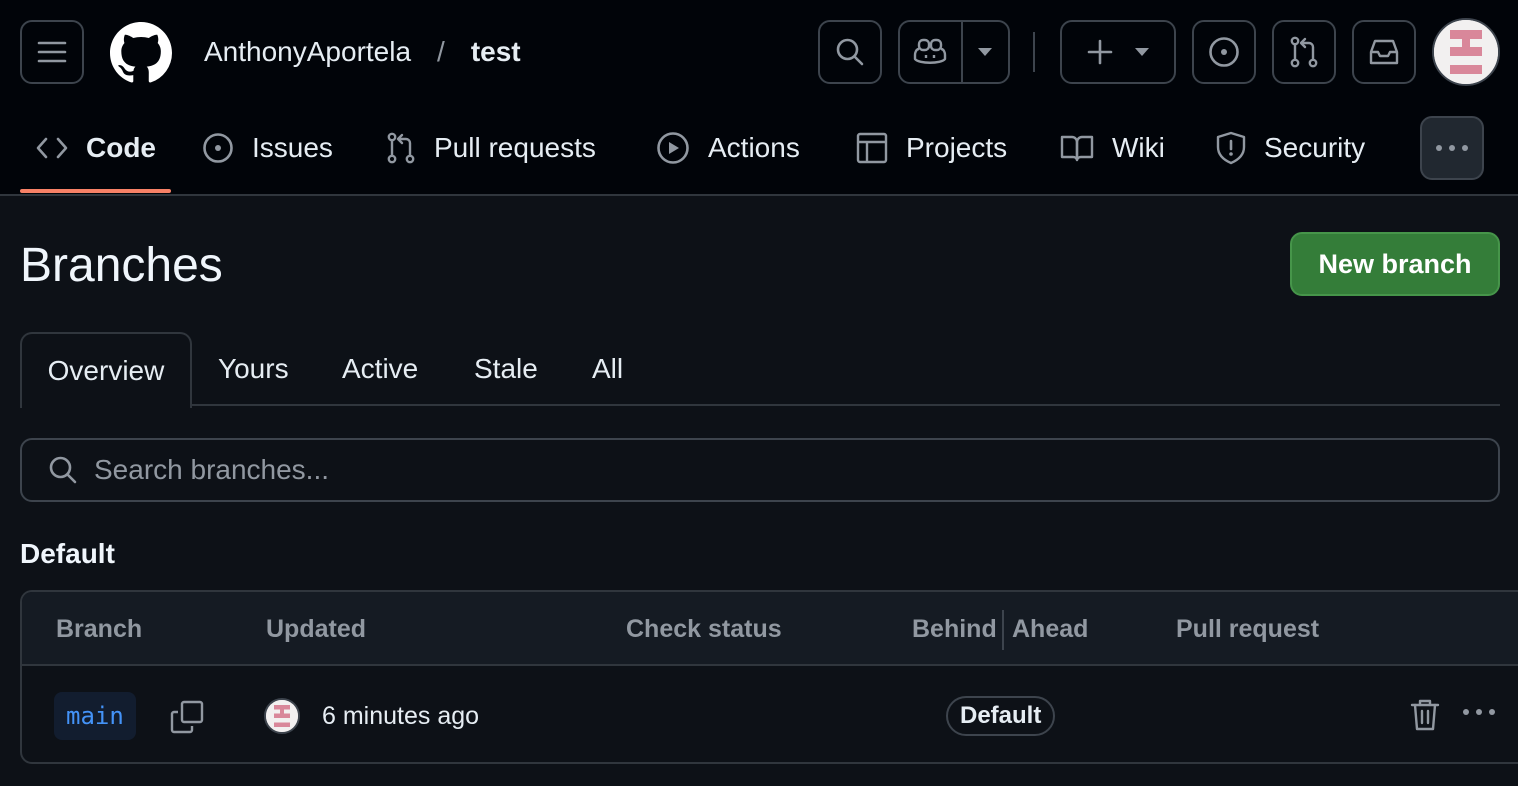 Image resolution: width=1518 pixels, height=786 pixels. I want to click on branch-filter-tabs: Overview Yours Active Stale All, so click(760, 370).